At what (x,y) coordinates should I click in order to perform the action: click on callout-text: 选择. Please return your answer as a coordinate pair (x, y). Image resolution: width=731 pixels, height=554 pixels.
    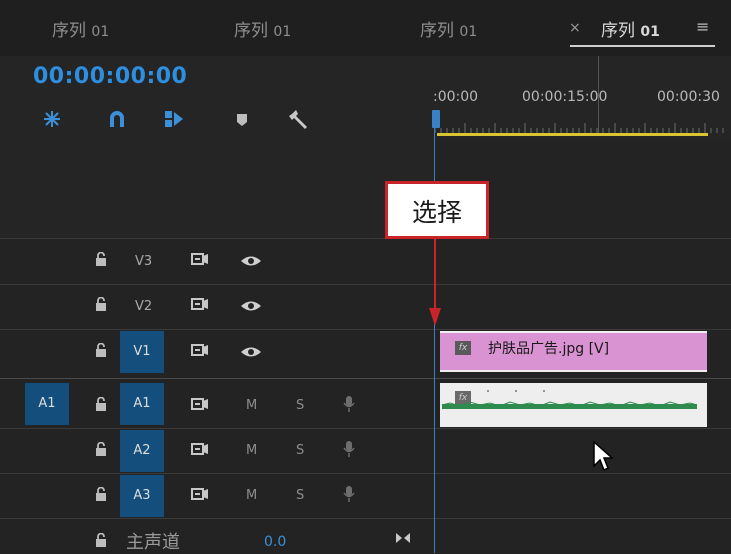
    Looking at the image, I should click on (436, 212).